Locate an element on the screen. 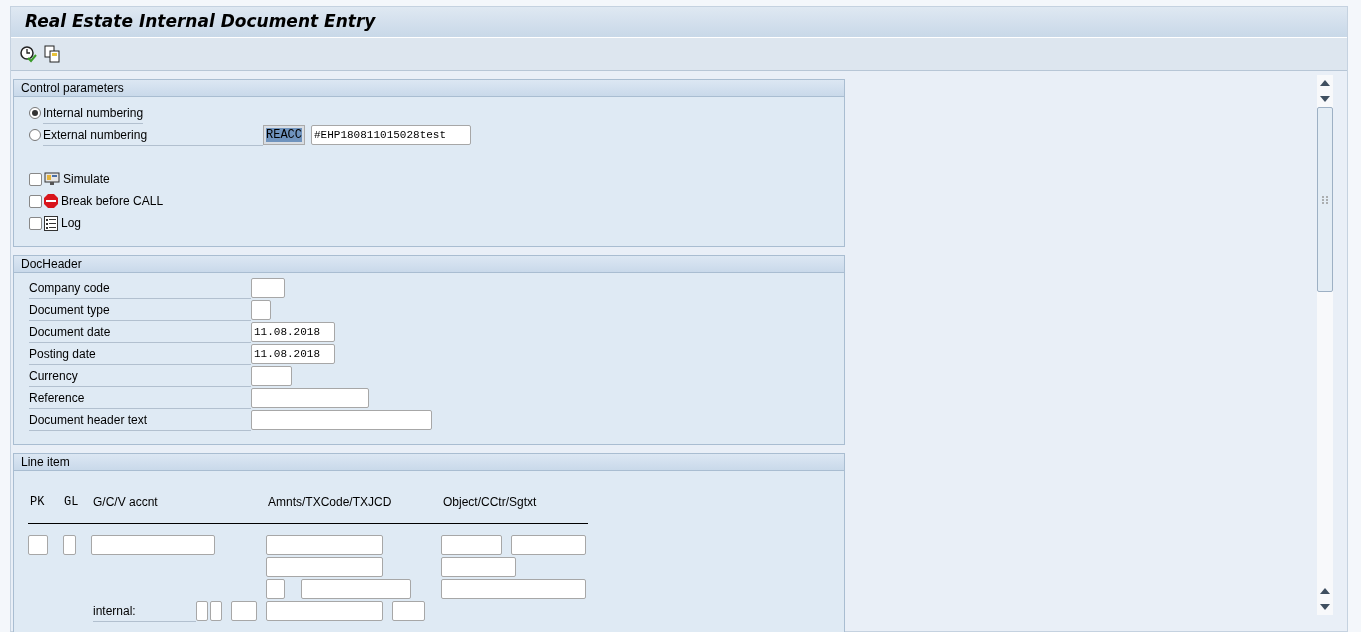  scroll-thumb is located at coordinates (1325, 199).